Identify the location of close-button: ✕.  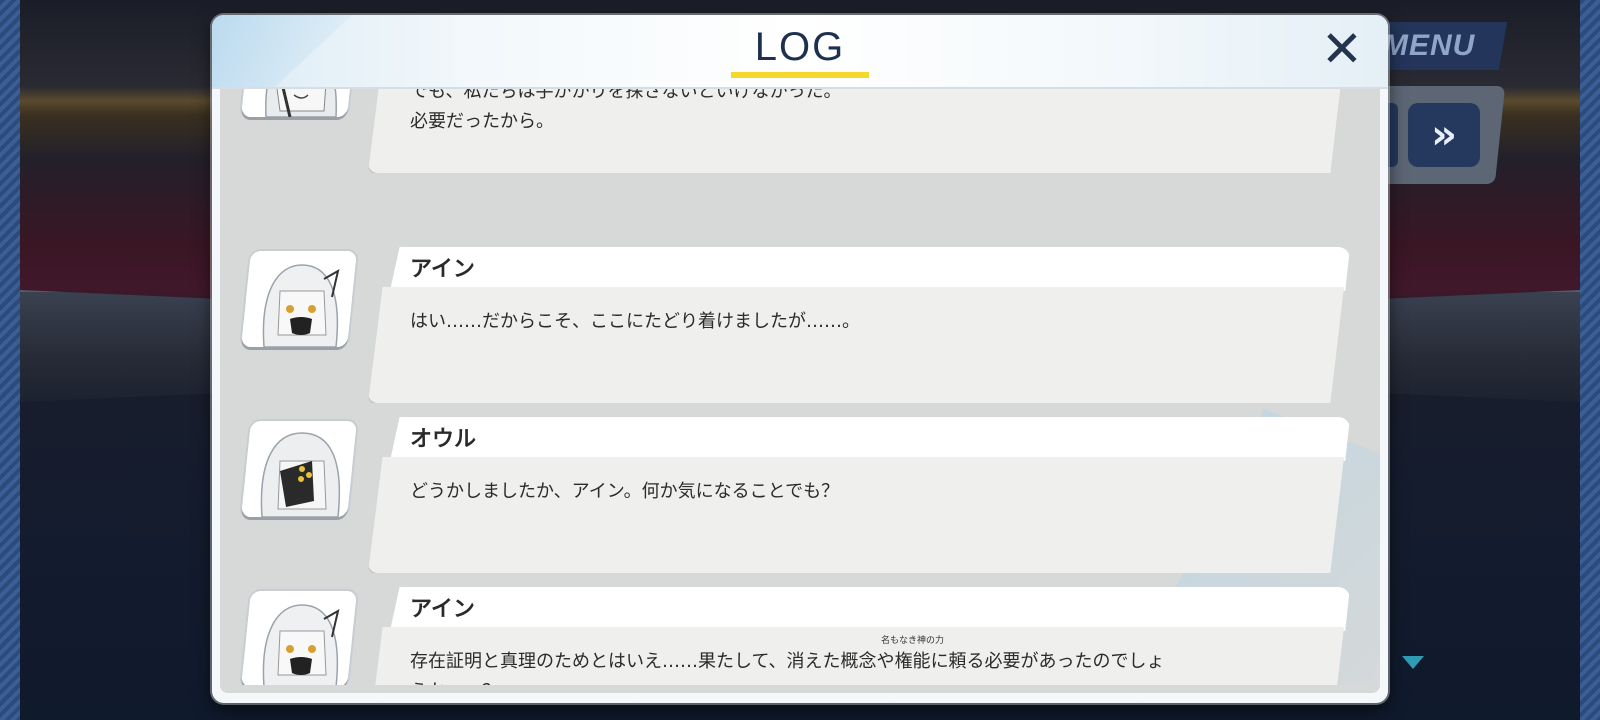
(1342, 49).